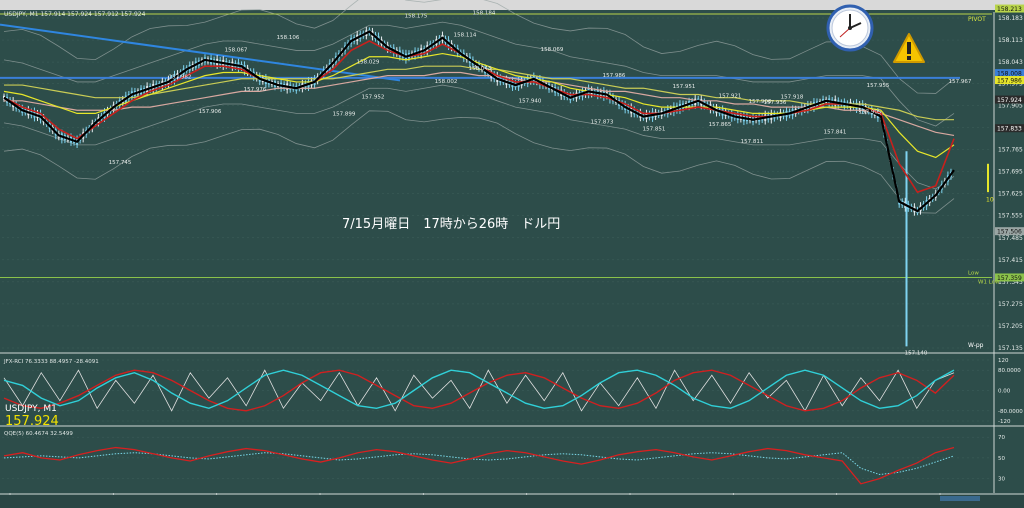 The image size is (1024, 508). What do you see at coordinates (916, 353) in the screenshot?
I see `price-annotation: 157.140` at bounding box center [916, 353].